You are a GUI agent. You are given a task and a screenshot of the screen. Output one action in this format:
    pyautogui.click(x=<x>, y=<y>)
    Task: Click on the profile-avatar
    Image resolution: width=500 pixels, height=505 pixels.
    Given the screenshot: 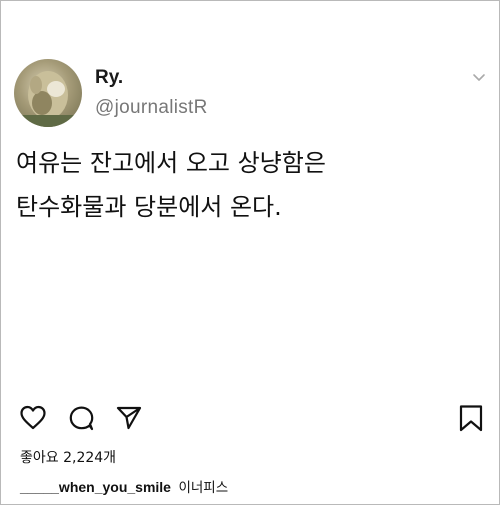 What is the action you would take?
    pyautogui.click(x=48, y=93)
    